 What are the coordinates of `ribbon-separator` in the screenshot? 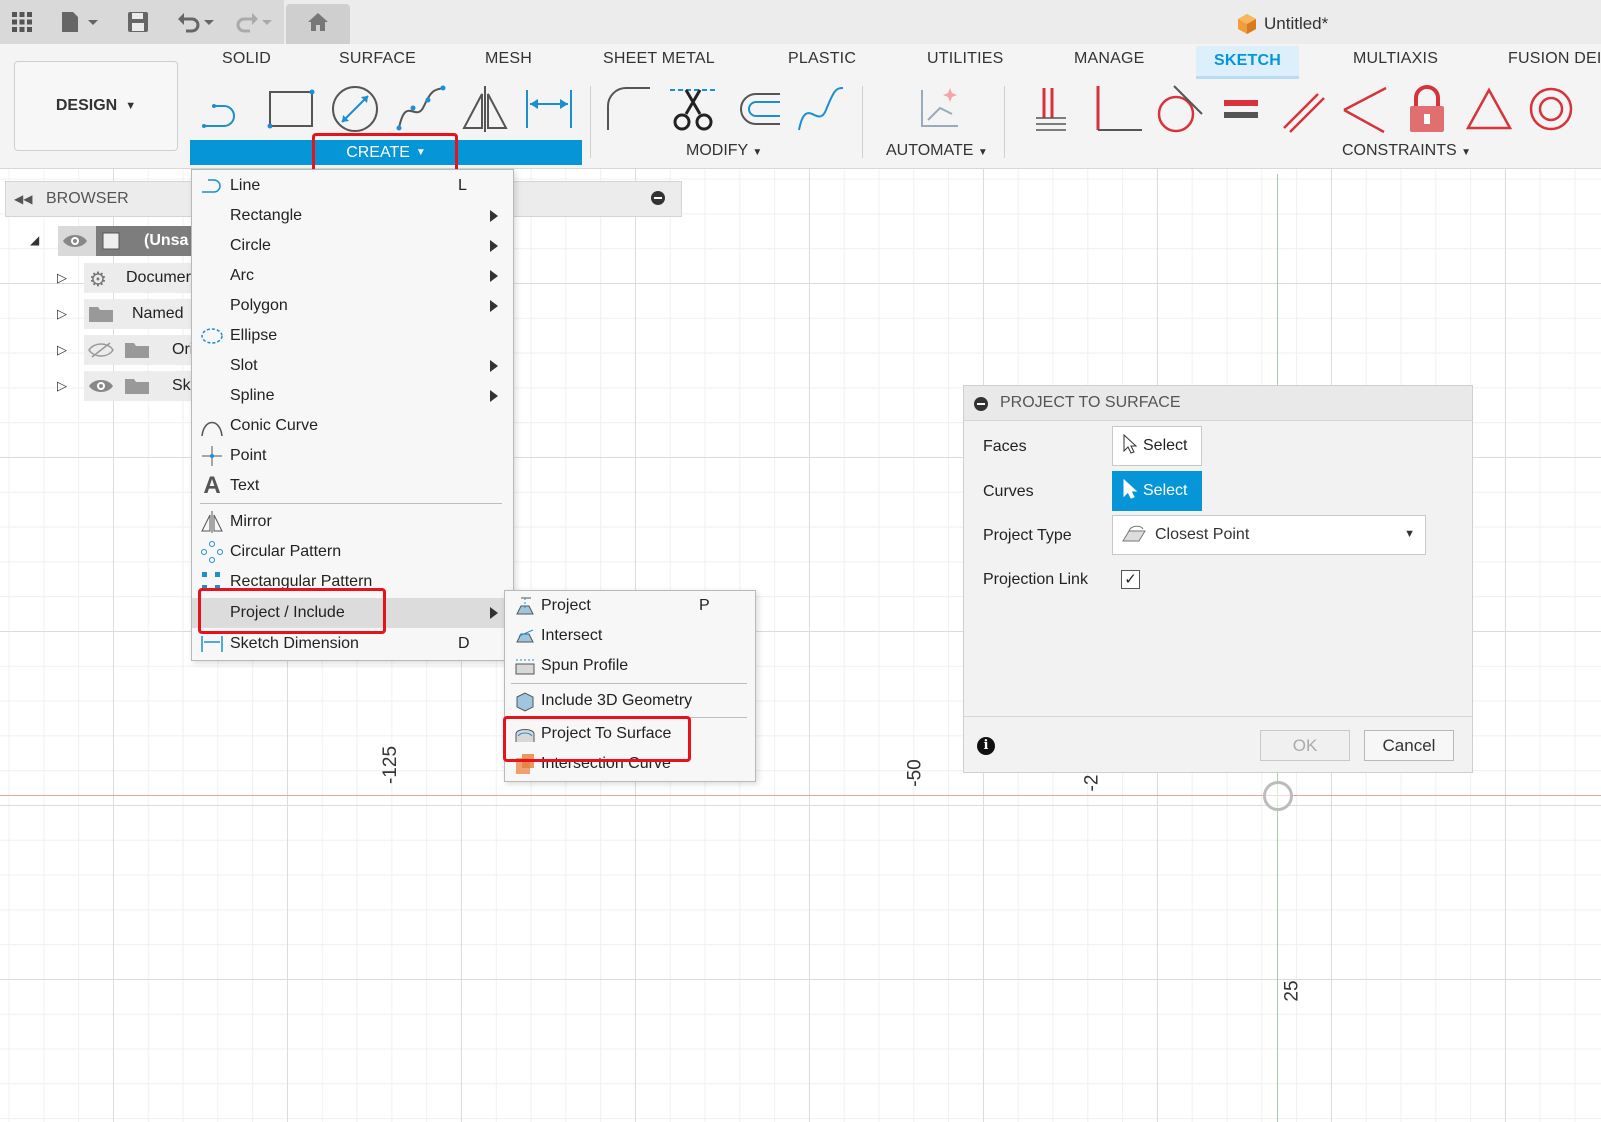 It's located at (590, 122).